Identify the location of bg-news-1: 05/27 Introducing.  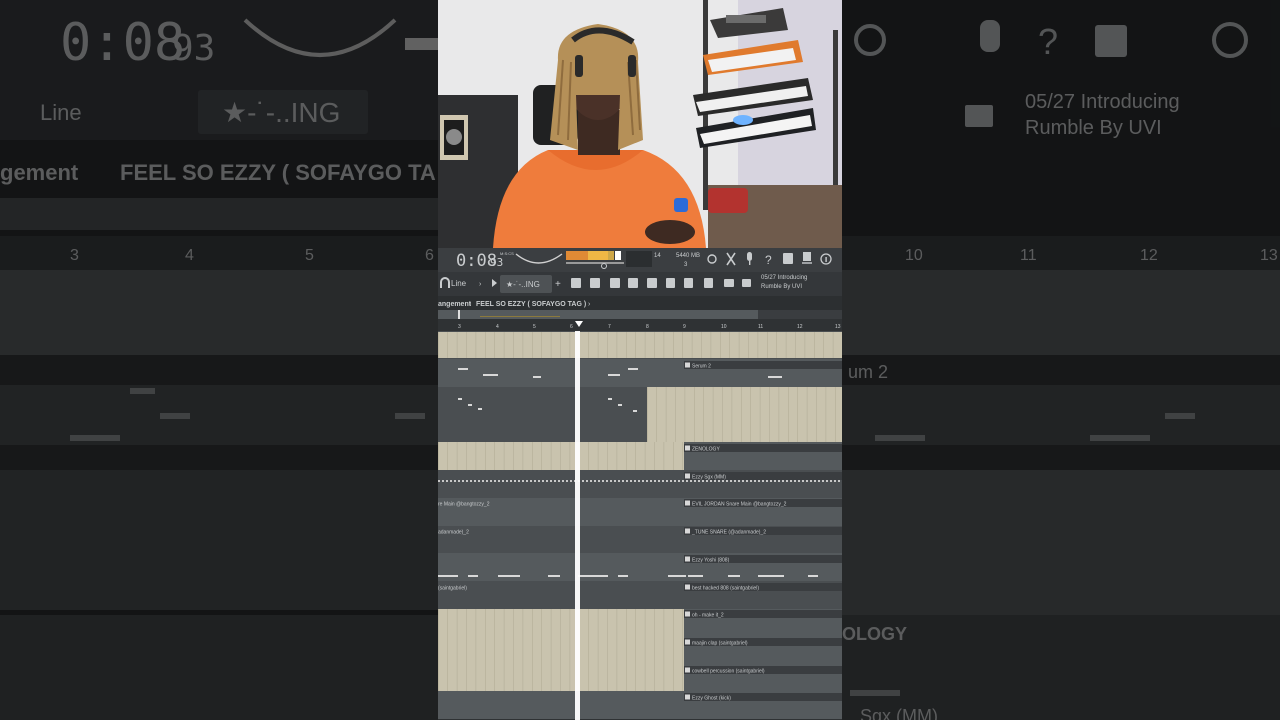
(1102, 102).